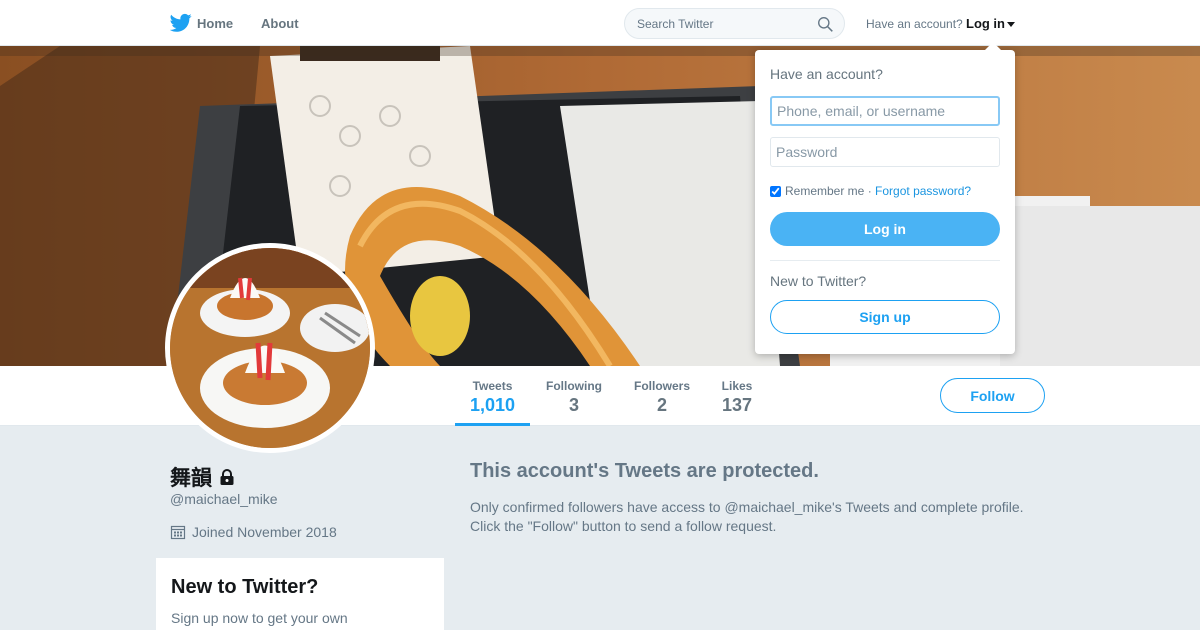 Image resolution: width=1200 pixels, height=630 pixels. I want to click on search-input: Search Twitter, so click(734, 23).